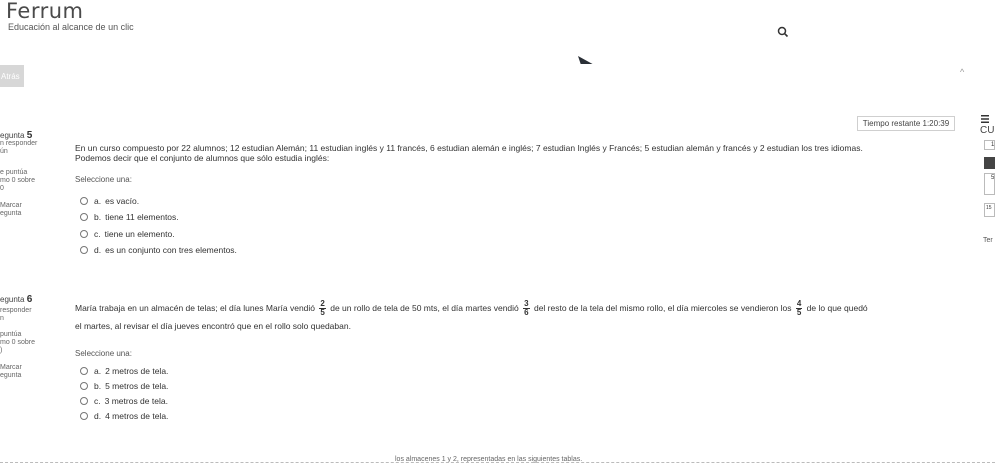 The height and width of the screenshot is (464, 995). What do you see at coordinates (985, 117) in the screenshot?
I see `menu-icon` at bounding box center [985, 117].